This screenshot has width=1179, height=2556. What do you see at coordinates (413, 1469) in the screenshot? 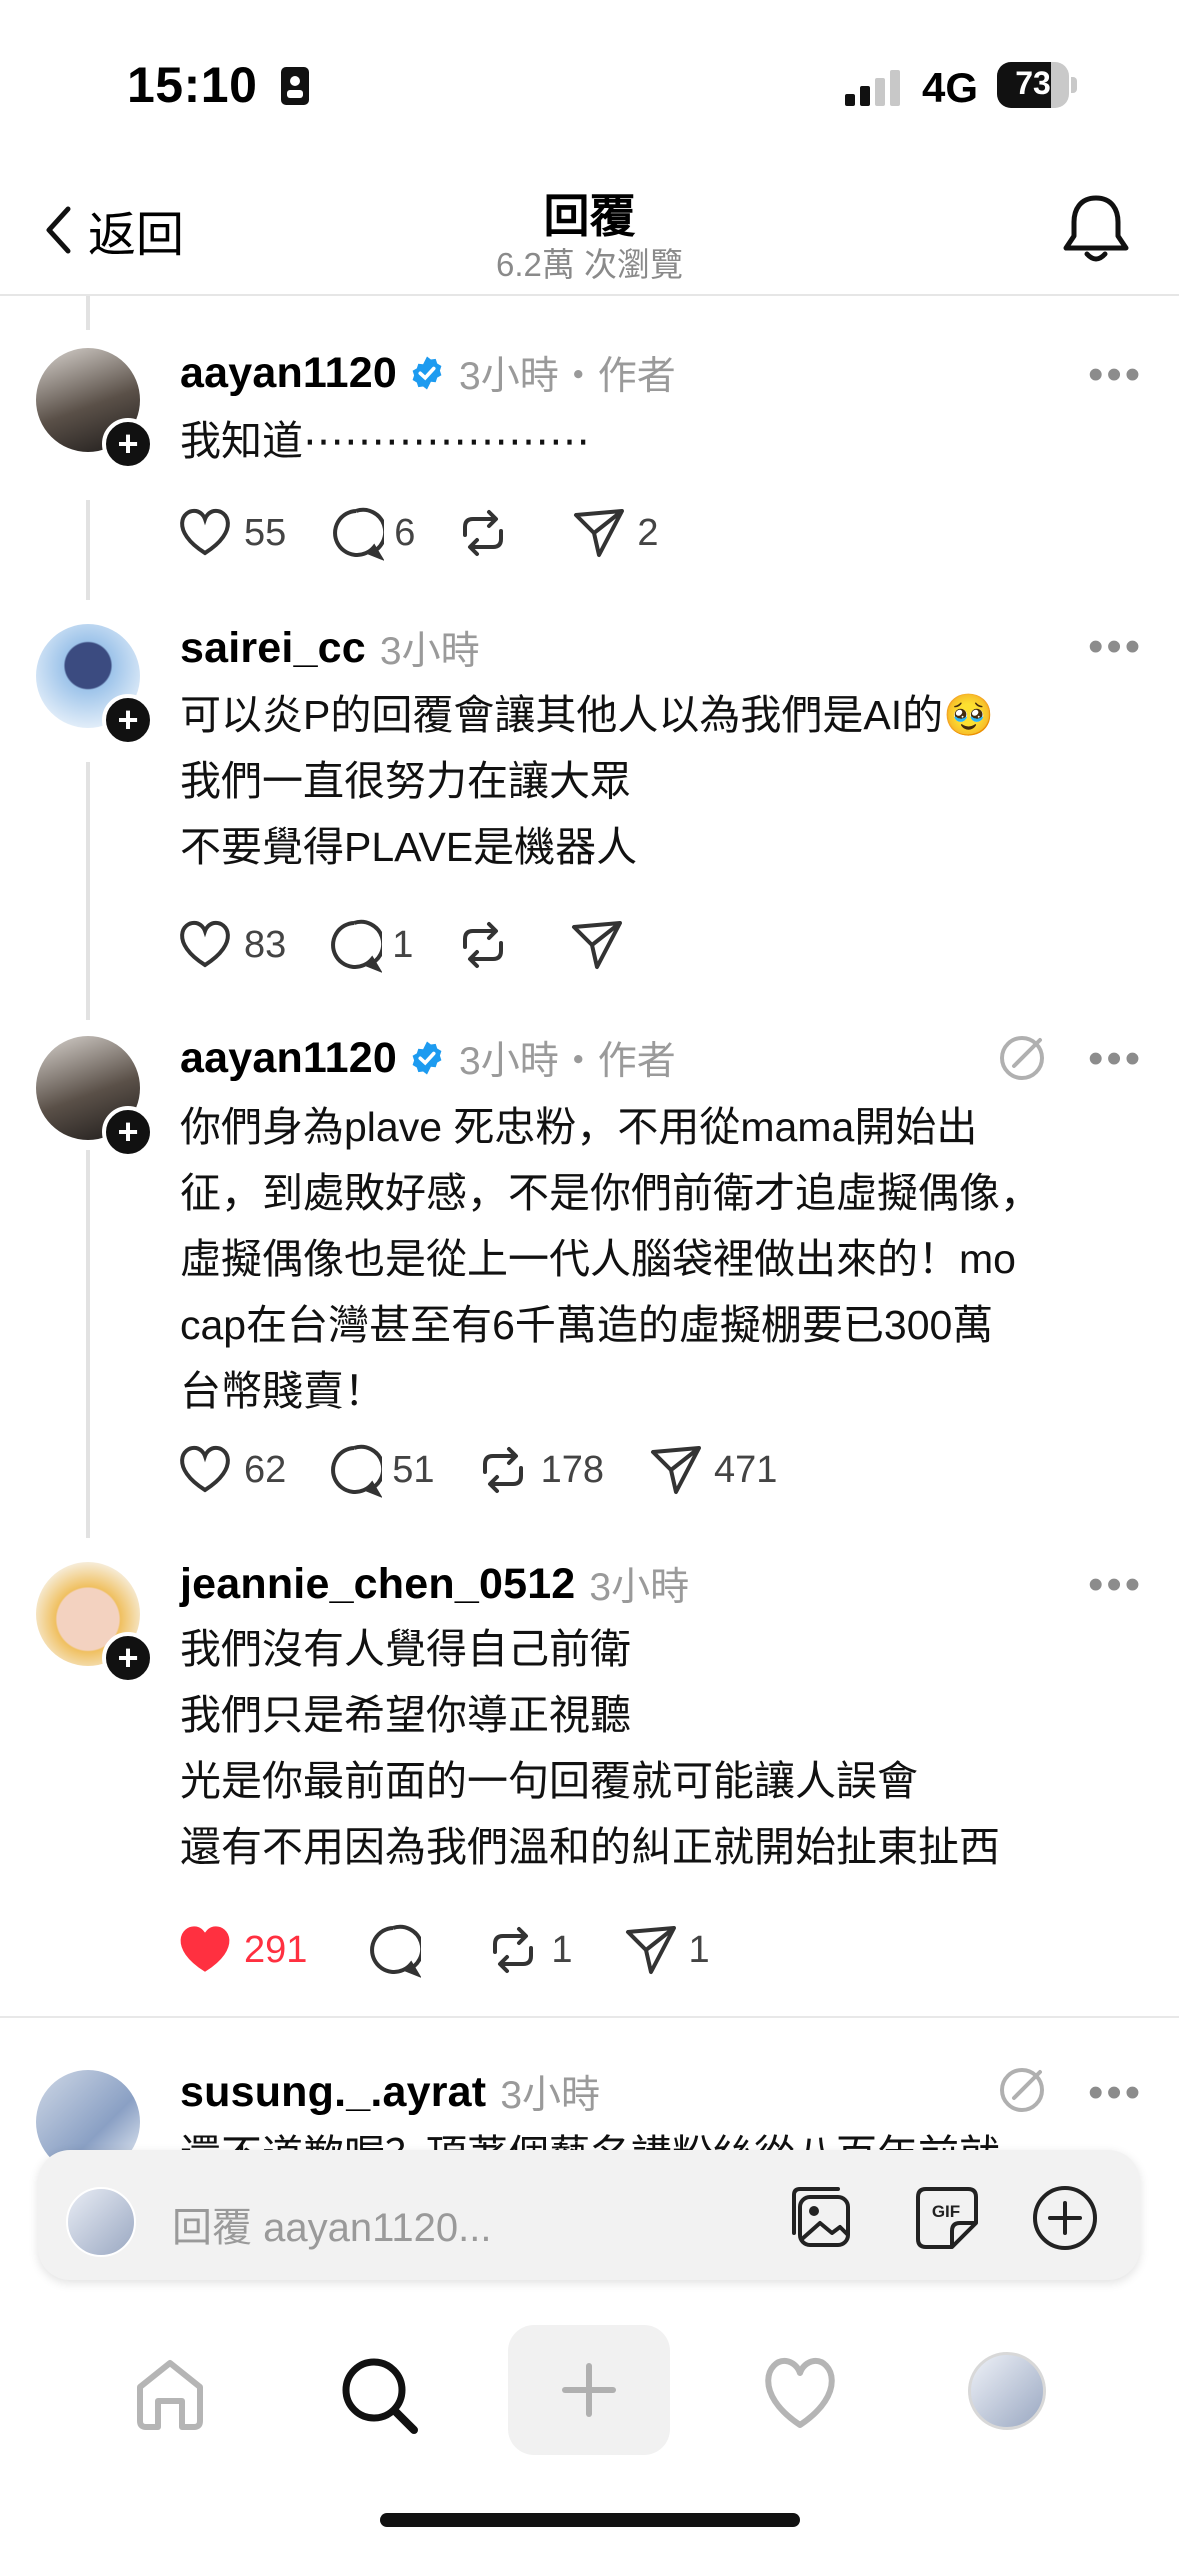
I see `comment-count: 51` at bounding box center [413, 1469].